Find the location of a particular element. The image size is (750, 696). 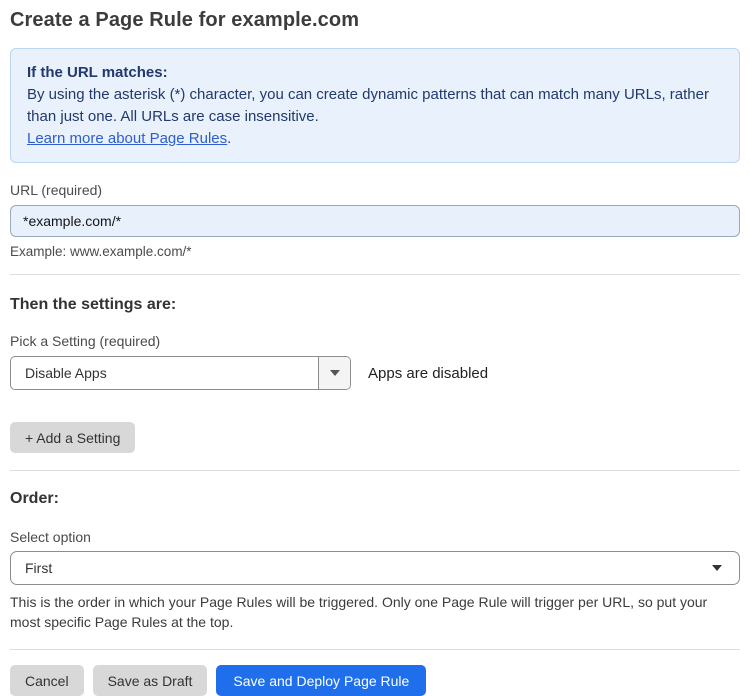

cancel-button: Cancel is located at coordinates (47, 680).